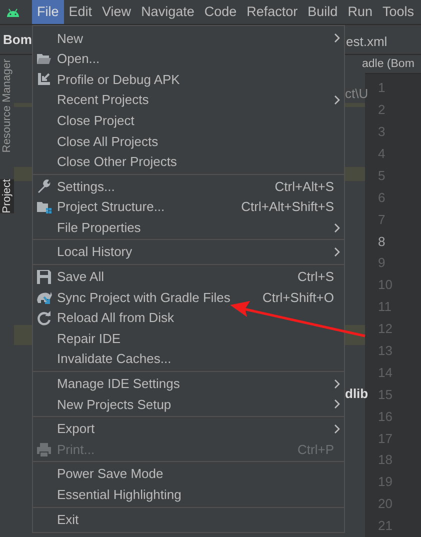 This screenshot has width=421, height=537. I want to click on menu-bar-item: Refactor, so click(272, 12).